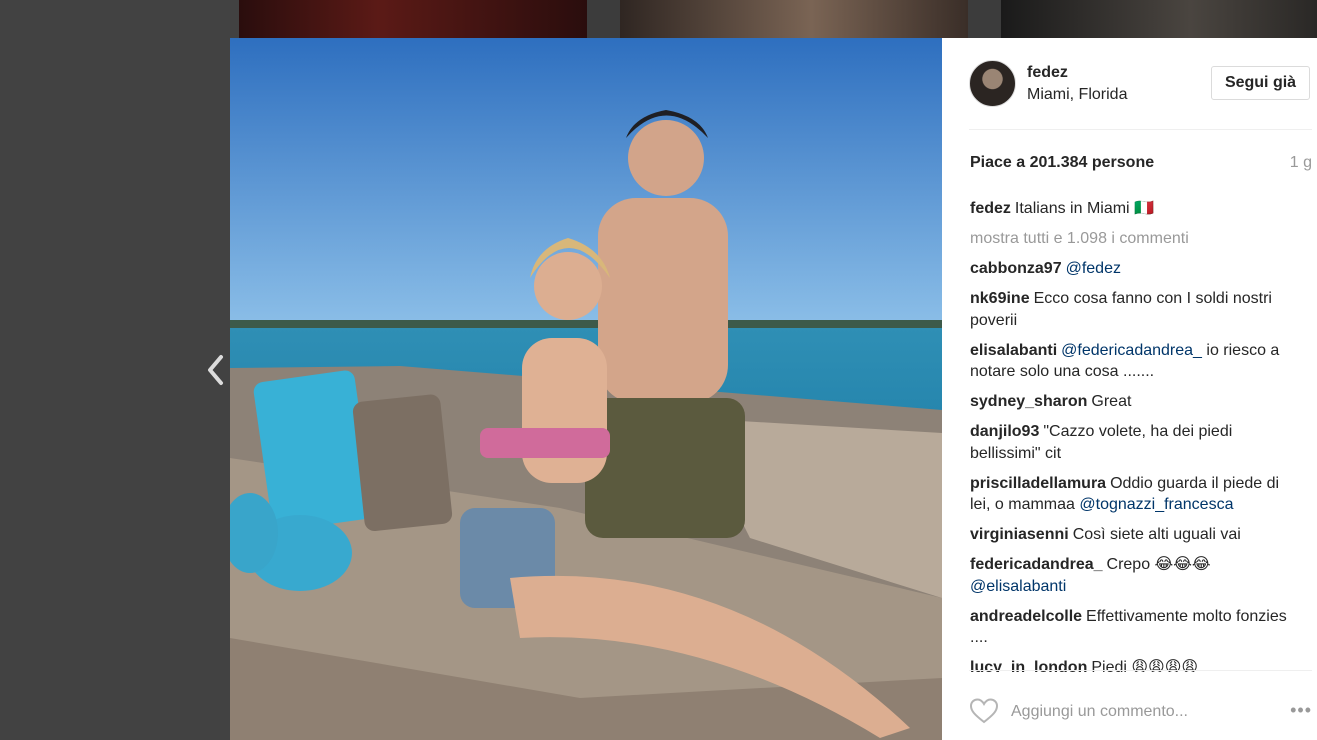  I want to click on comment-mention: @fedez, so click(1093, 268).